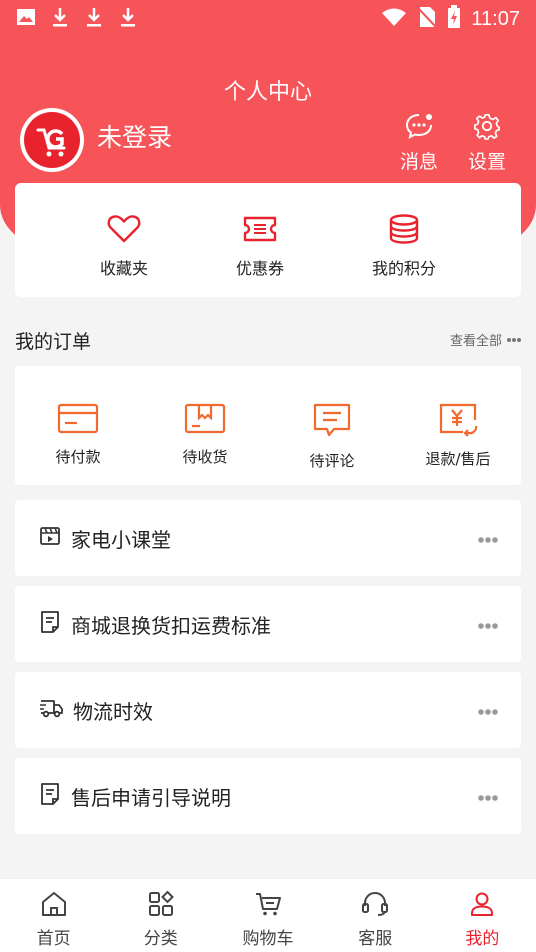  What do you see at coordinates (78, 421) in the screenshot?
I see `card-icon` at bounding box center [78, 421].